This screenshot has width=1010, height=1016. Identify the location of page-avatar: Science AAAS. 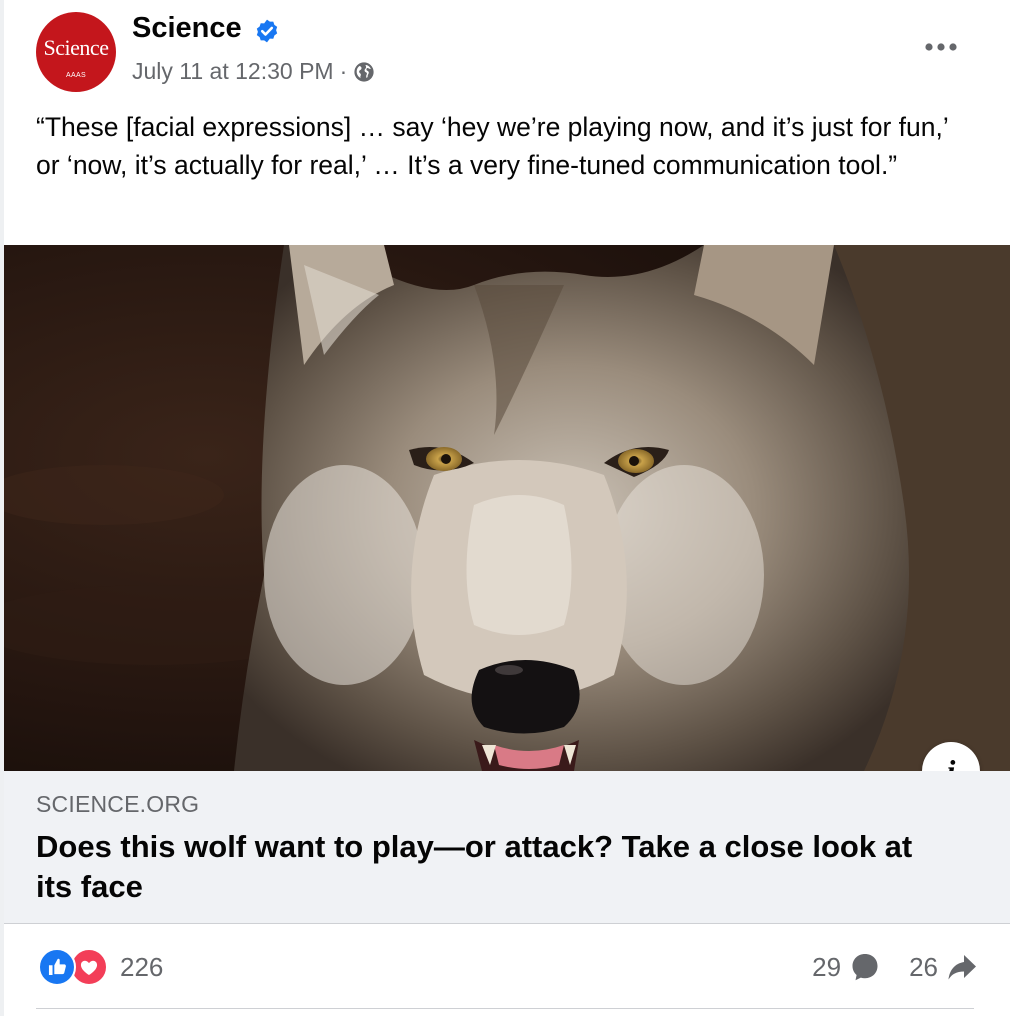
(76, 52).